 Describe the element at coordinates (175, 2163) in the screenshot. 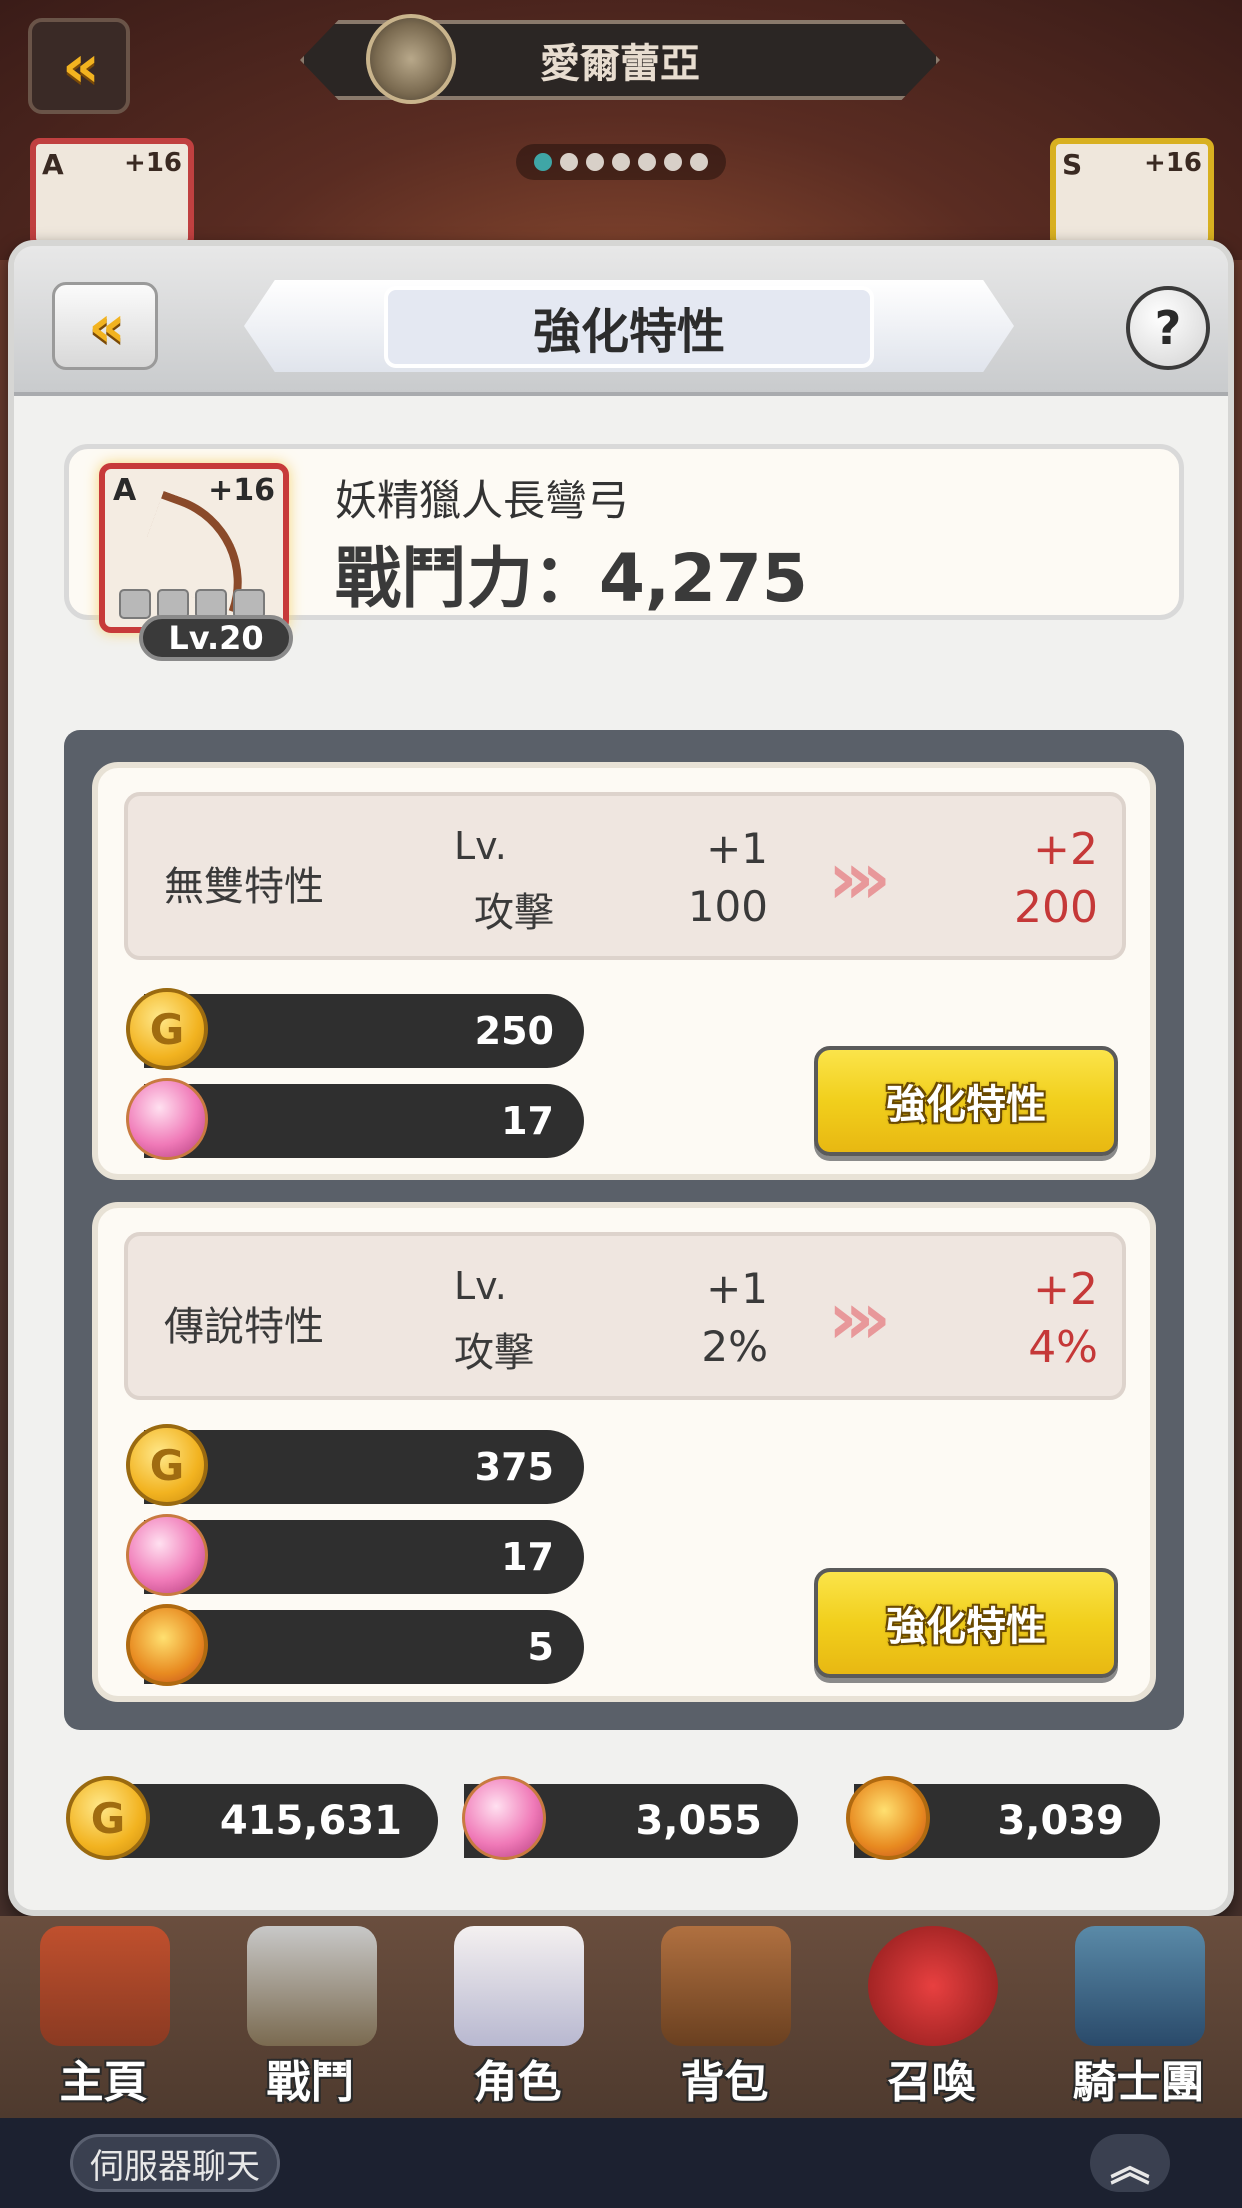

I see `server-chat-button: 伺服器聊天` at that location.